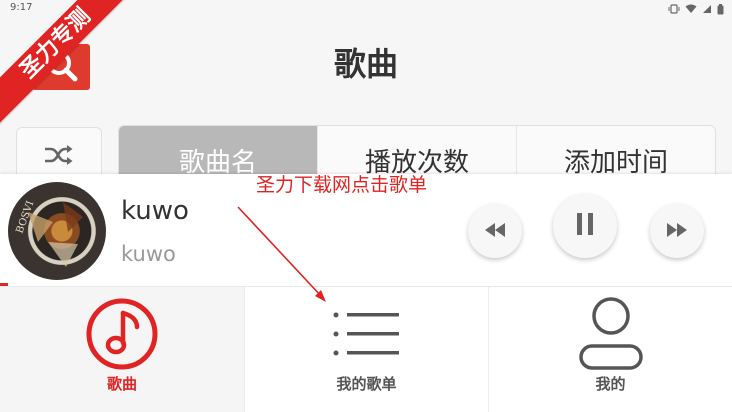  What do you see at coordinates (122, 334) in the screenshot?
I see `music-note-icon` at bounding box center [122, 334].